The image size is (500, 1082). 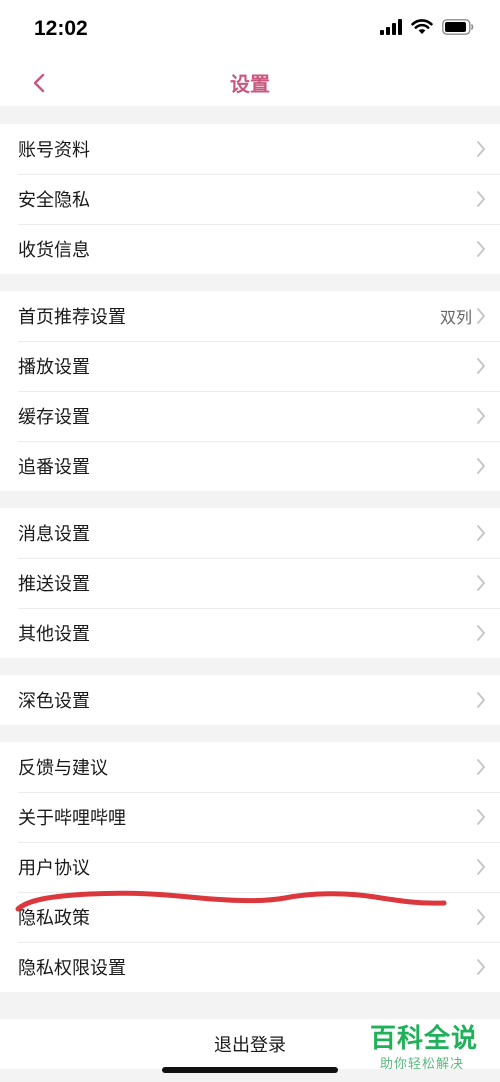 I want to click on status-bar: 12:02, so click(x=250, y=29).